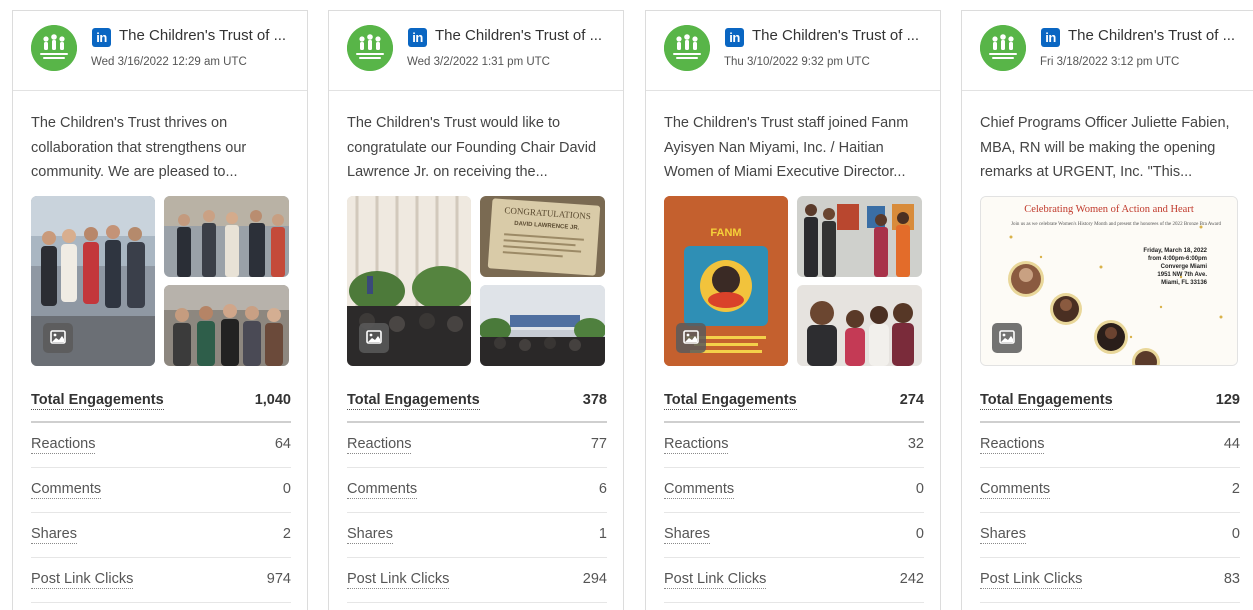 This screenshot has width=1253, height=610. What do you see at coordinates (1110, 62) in the screenshot?
I see `post-date: Fri 3/18/2022 3:12 pm UTC` at bounding box center [1110, 62].